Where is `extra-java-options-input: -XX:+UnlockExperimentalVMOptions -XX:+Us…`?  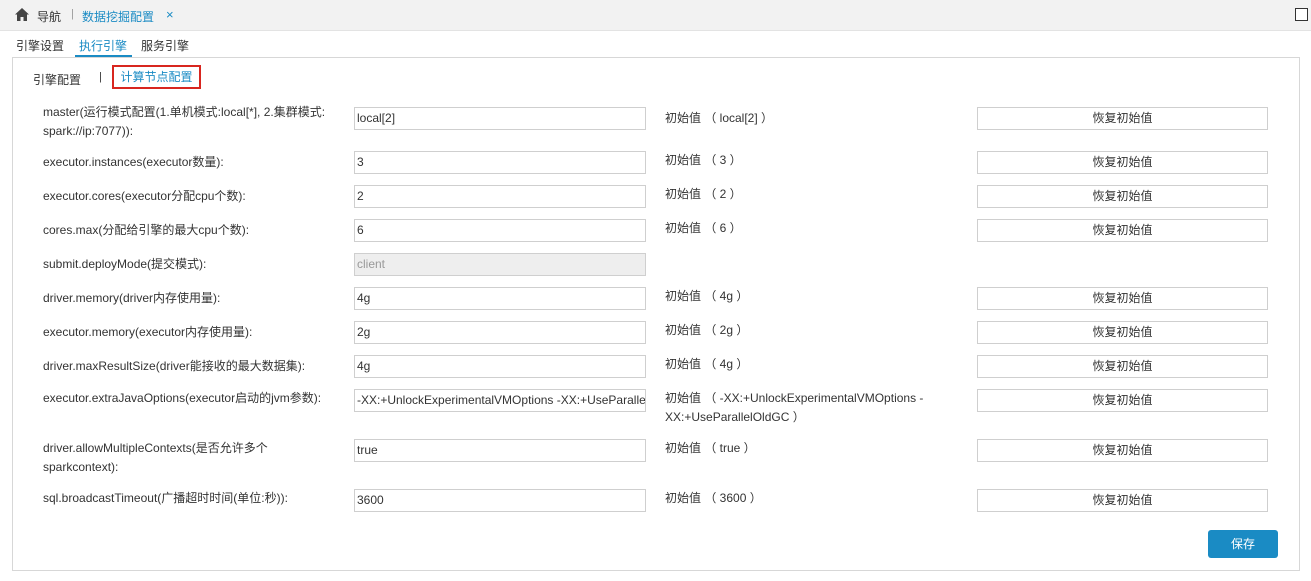 extra-java-options-input: -XX:+UnlockExperimentalVMOptions -XX:+Us… is located at coordinates (500, 400).